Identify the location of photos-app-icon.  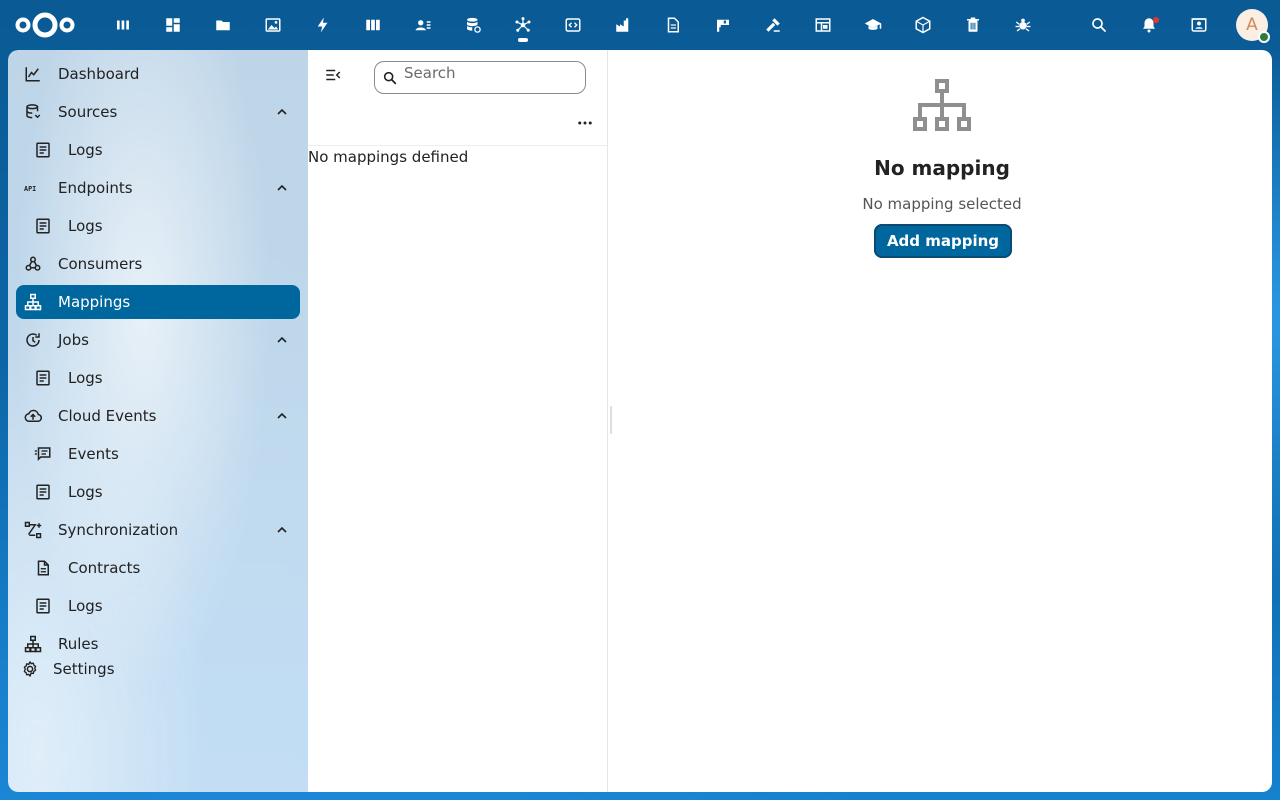
(273, 25).